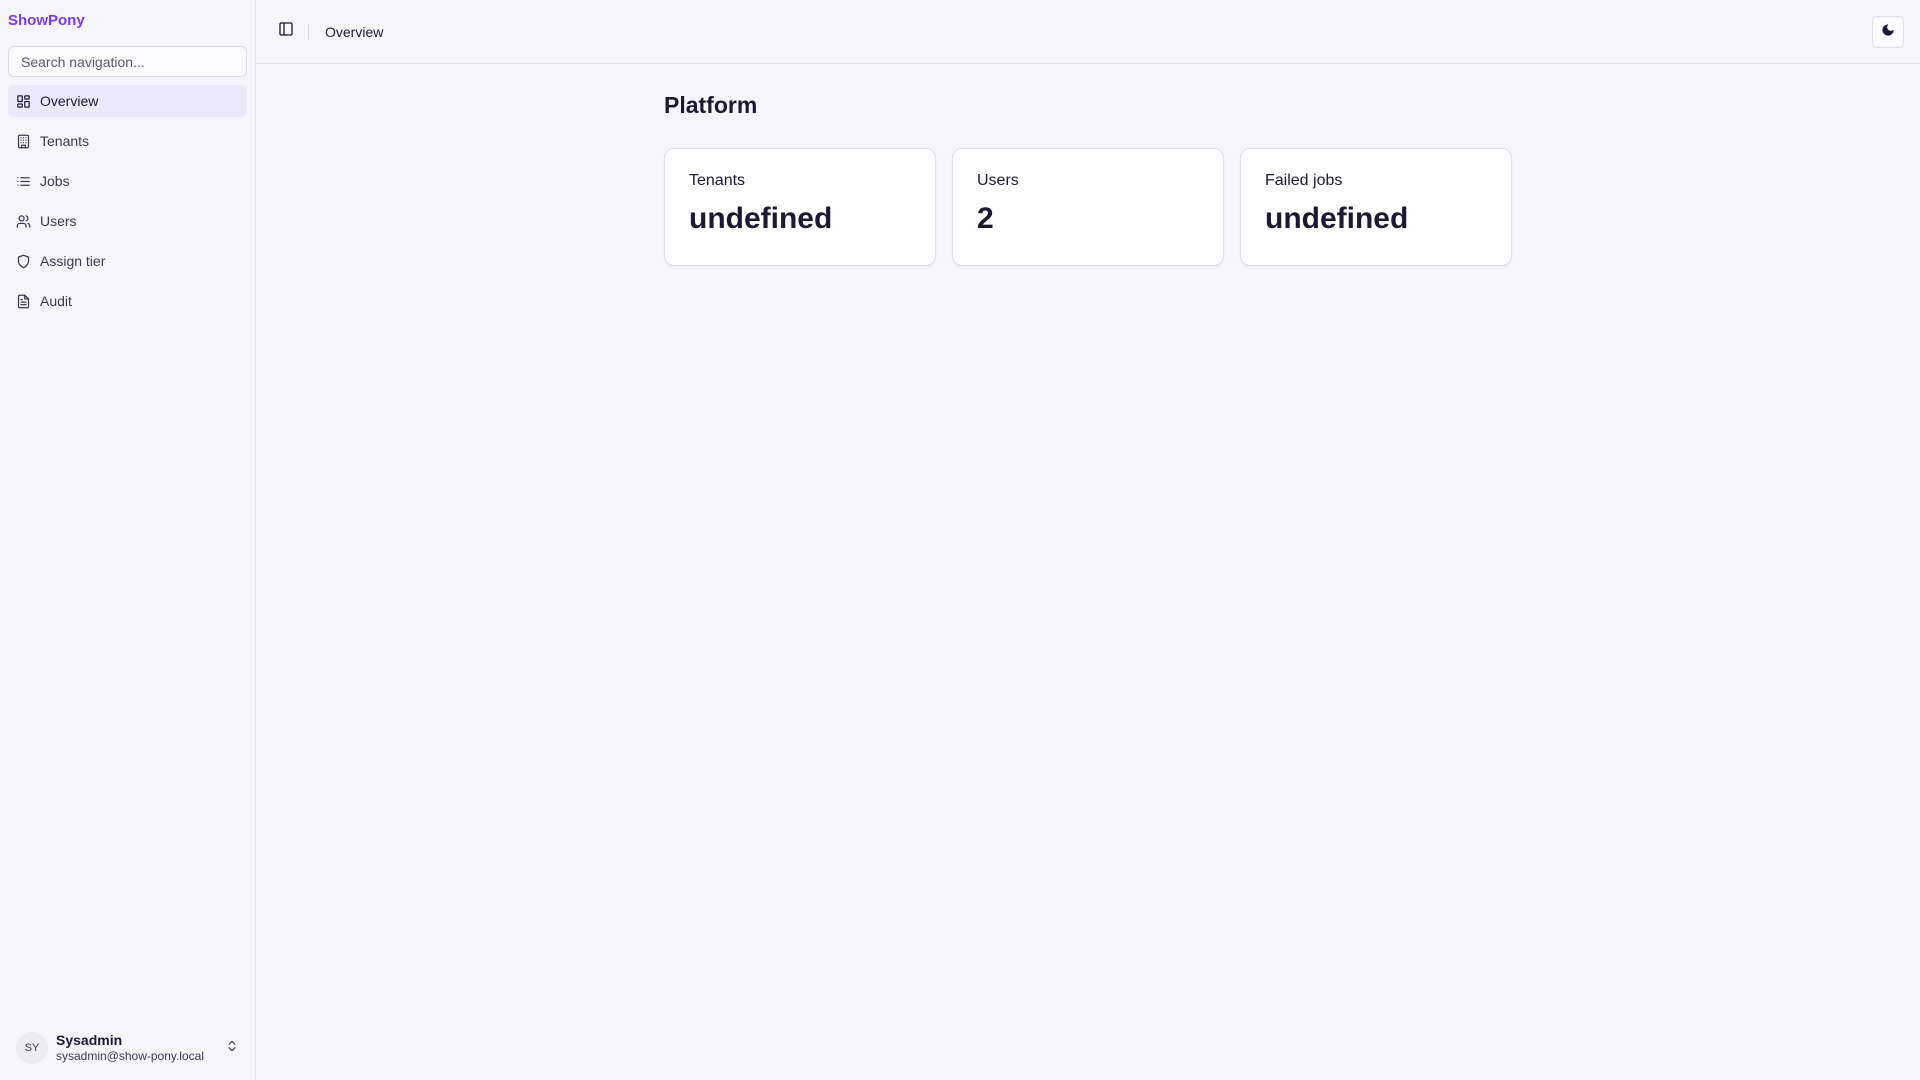 The width and height of the screenshot is (1920, 1080). Describe the element at coordinates (69, 101) in the screenshot. I see `sidebar-item-label: Overview` at that location.